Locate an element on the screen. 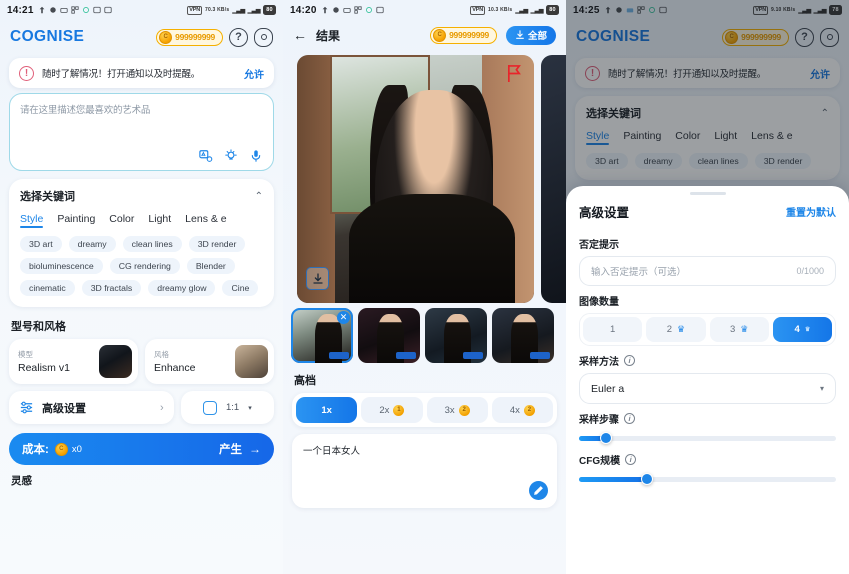 The width and height of the screenshot is (849, 574). edit-prompt-button is located at coordinates (538, 490).